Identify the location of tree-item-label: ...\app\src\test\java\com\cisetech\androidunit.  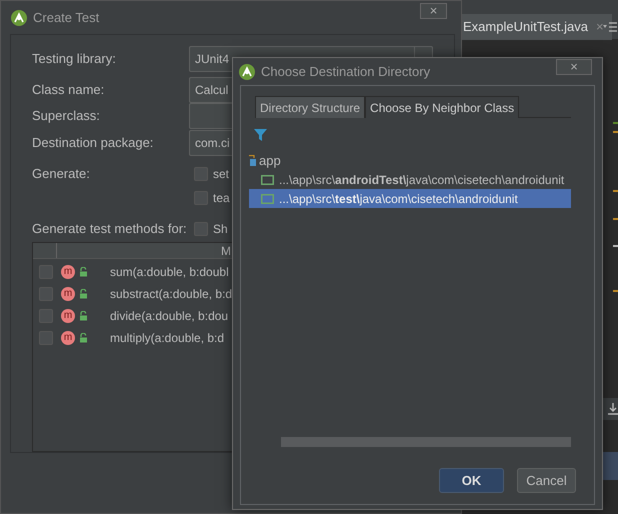
(398, 199).